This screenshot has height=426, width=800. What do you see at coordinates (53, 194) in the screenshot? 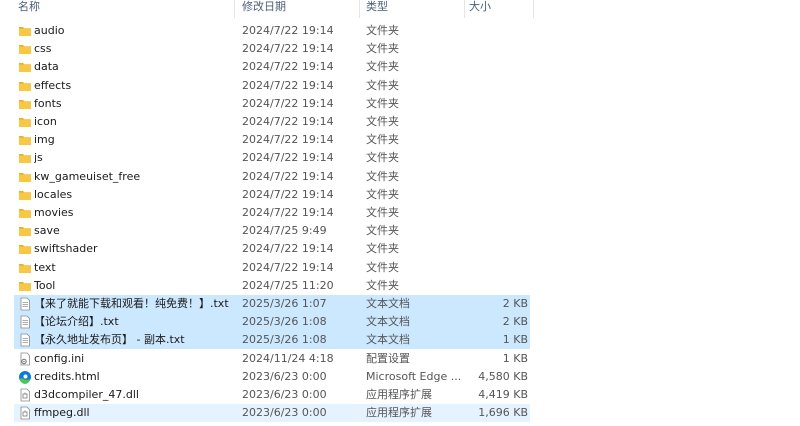
I see `file-name: locales` at bounding box center [53, 194].